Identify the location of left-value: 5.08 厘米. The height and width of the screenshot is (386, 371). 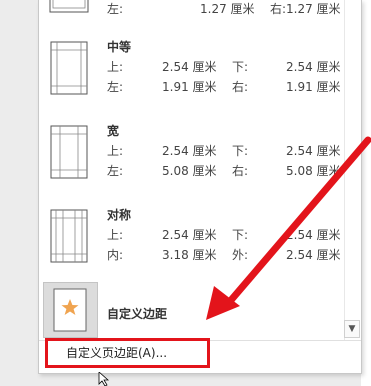
(189, 171).